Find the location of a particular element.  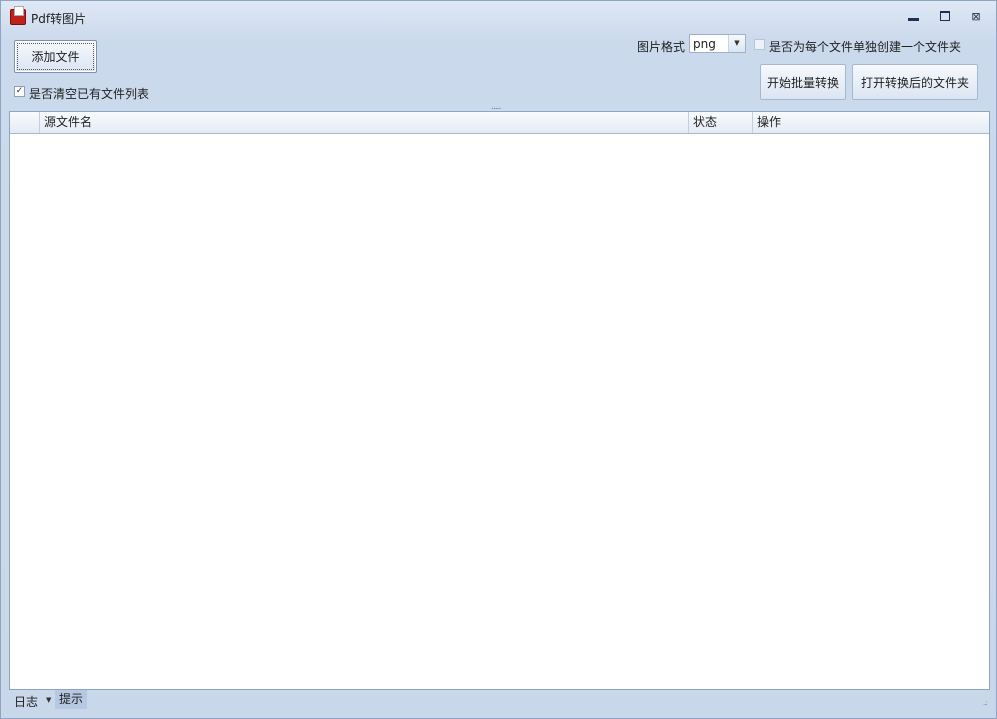

log-dropdown-label: 日志 is located at coordinates (26, 701).